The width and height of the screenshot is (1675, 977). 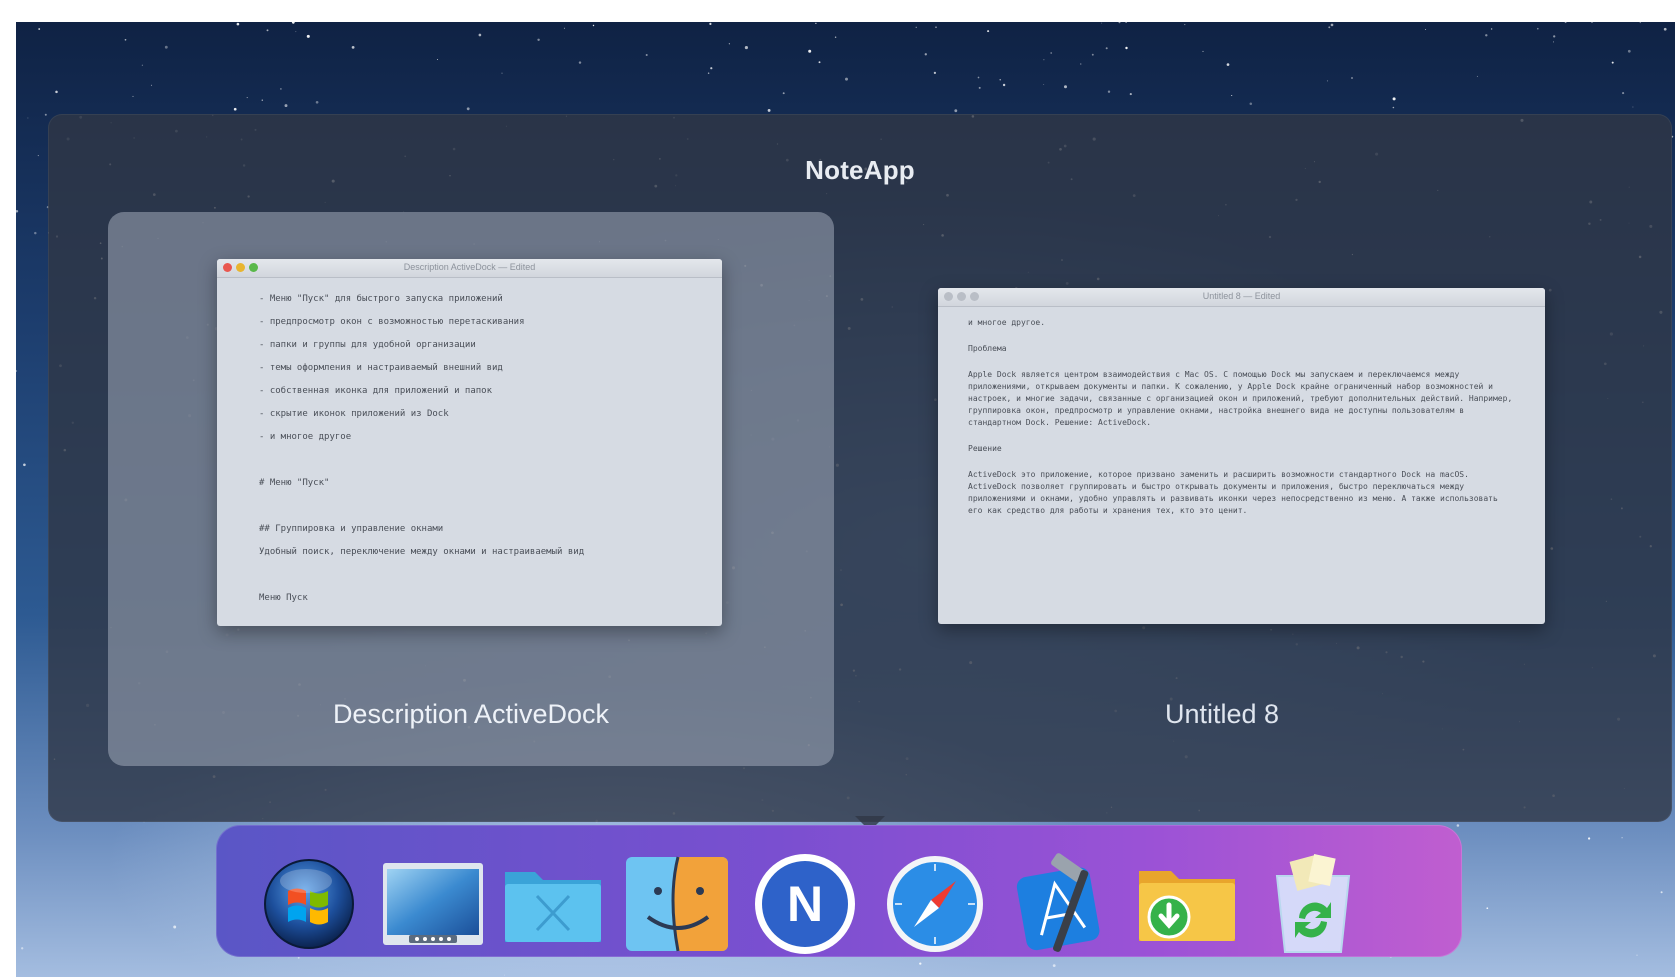 I want to click on xcode-hammer-icon, so click(x=1058, y=902).